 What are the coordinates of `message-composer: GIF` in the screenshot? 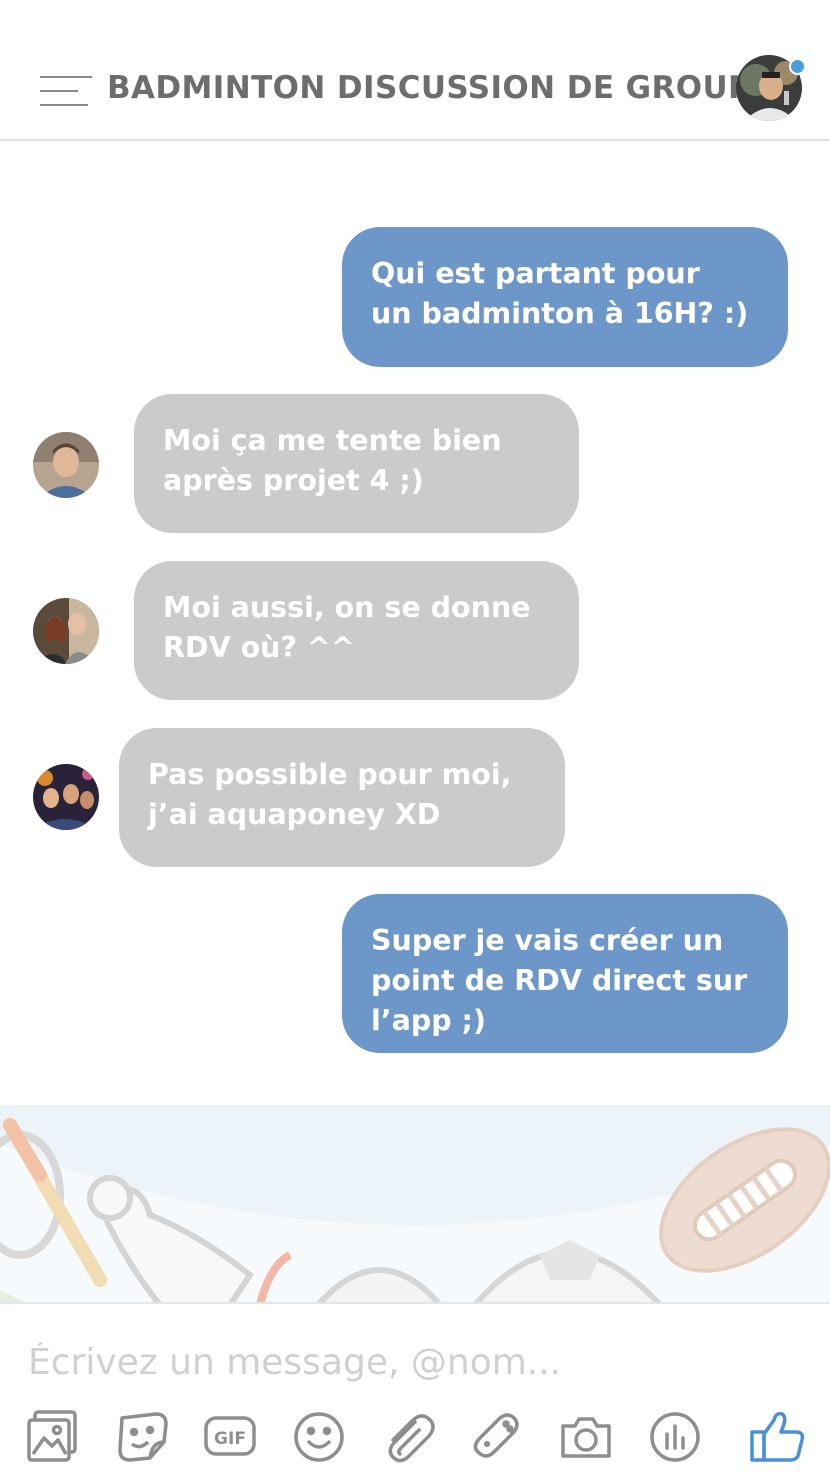 It's located at (415, 1387).